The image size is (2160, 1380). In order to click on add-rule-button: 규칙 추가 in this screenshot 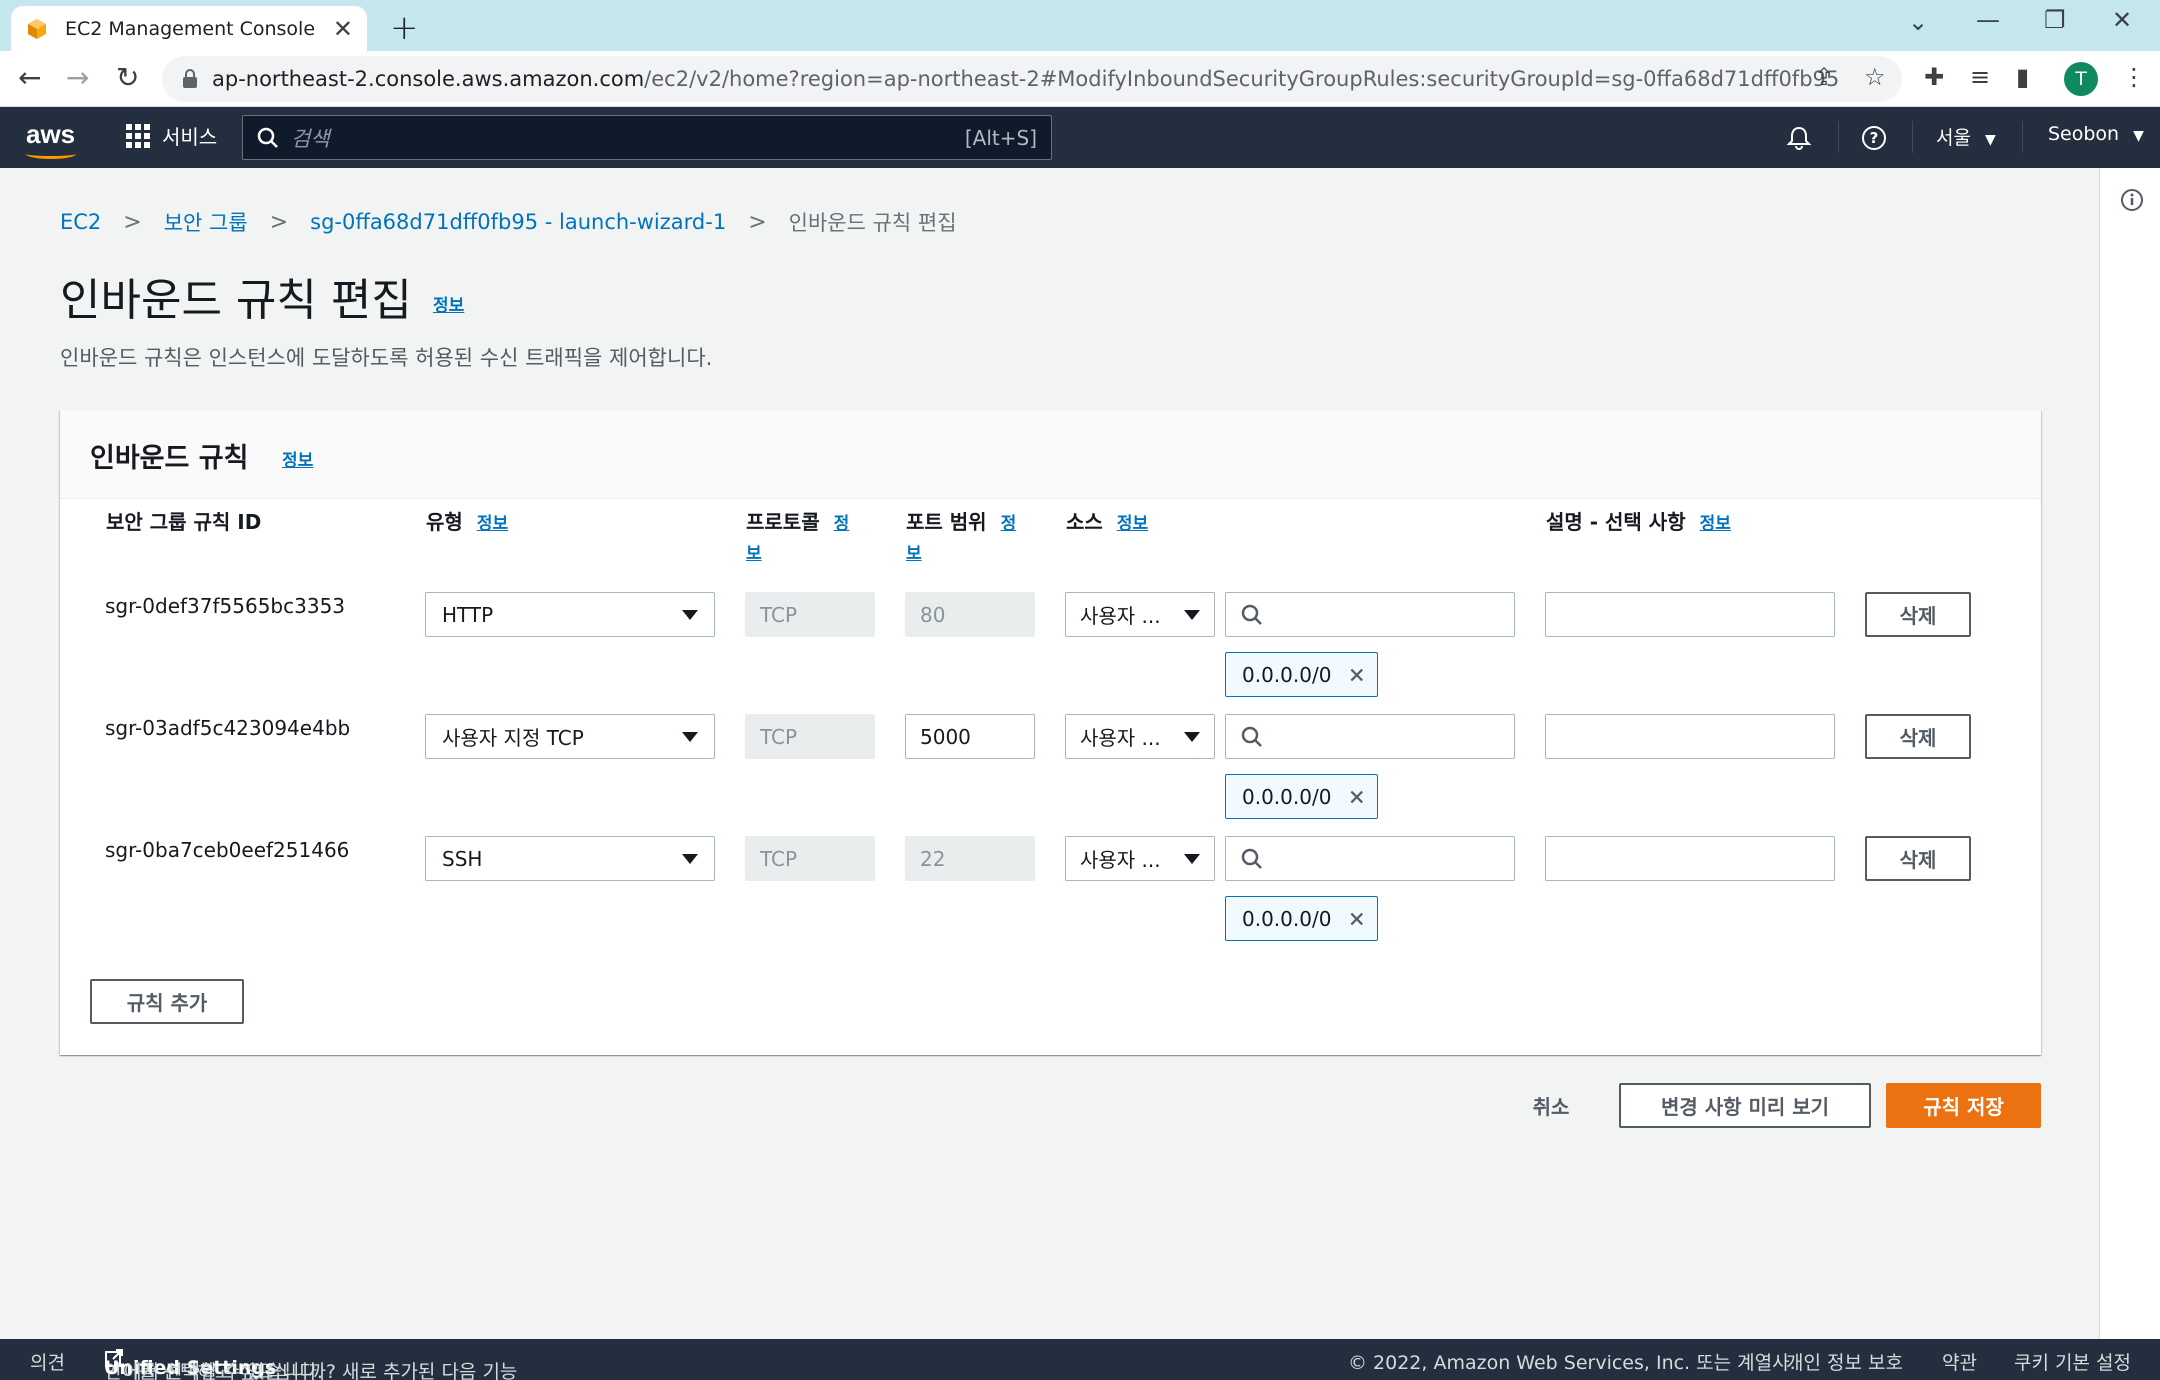, I will do `click(167, 1001)`.